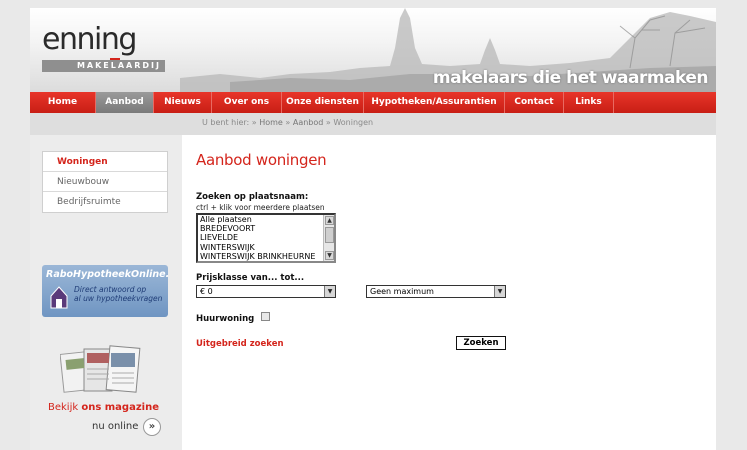  I want to click on place-option: WINTERSWIJK, so click(266, 247).